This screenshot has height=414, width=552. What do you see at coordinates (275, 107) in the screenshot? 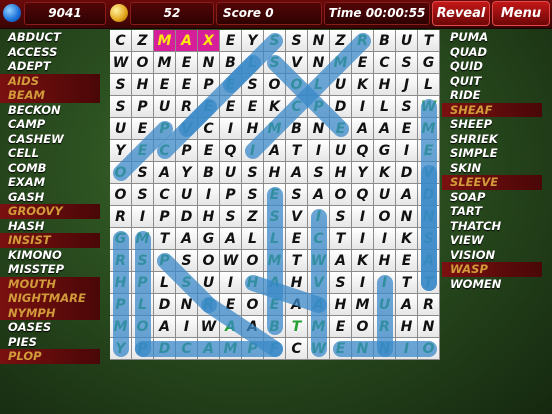
I see `grid-cell: K` at bounding box center [275, 107].